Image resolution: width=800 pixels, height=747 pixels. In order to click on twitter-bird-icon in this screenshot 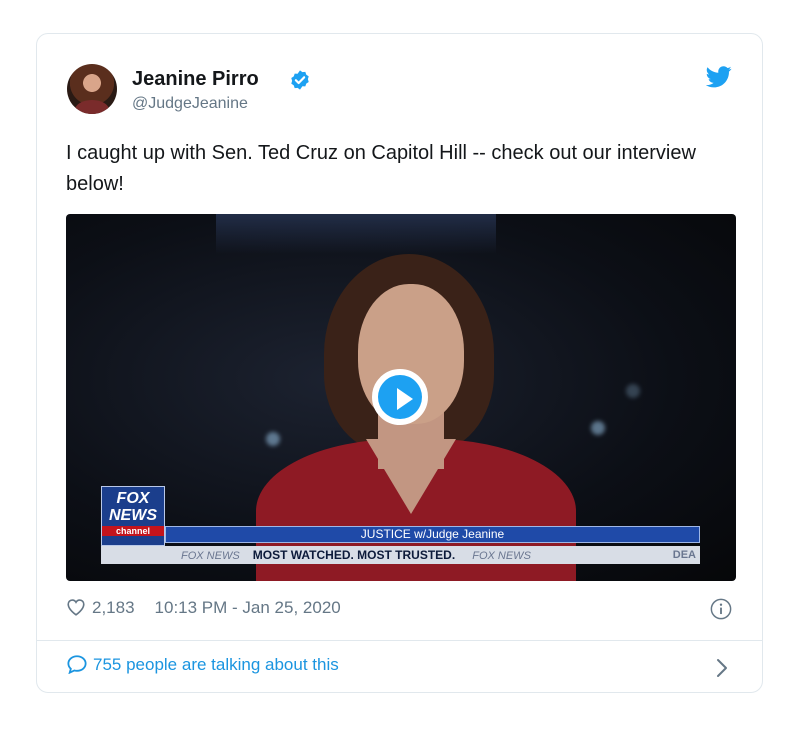, I will do `click(719, 77)`.